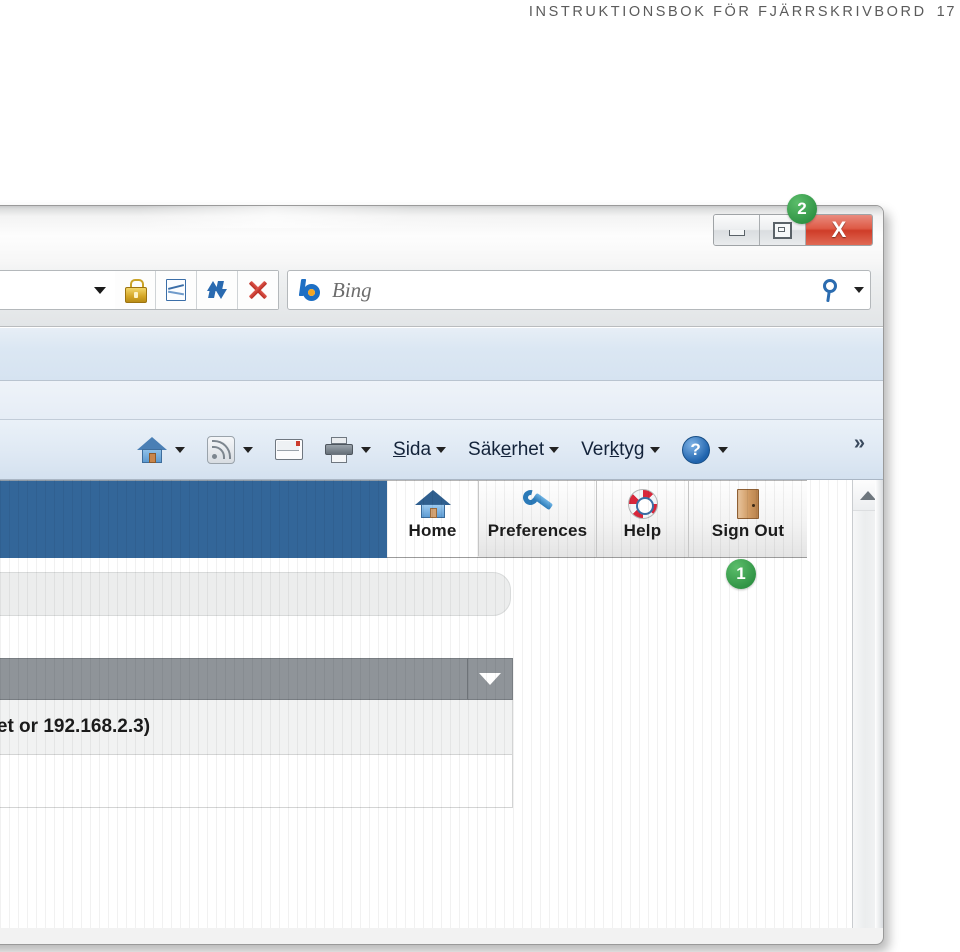 Image resolution: width=960 pixels, height=952 pixels. What do you see at coordinates (859, 443) in the screenshot?
I see `command-overflow-icon: »` at bounding box center [859, 443].